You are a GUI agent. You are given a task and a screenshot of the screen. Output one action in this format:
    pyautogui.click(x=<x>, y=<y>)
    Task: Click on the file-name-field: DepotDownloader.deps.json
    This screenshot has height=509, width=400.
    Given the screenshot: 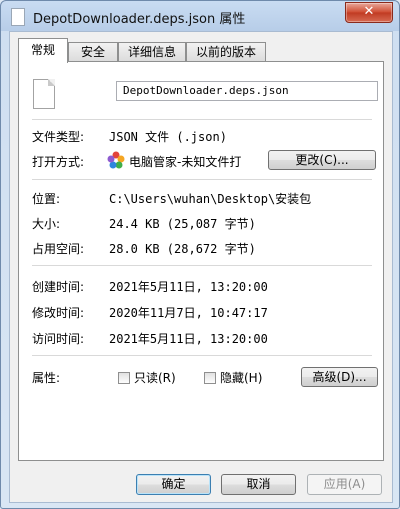 What is the action you would take?
    pyautogui.click(x=247, y=91)
    